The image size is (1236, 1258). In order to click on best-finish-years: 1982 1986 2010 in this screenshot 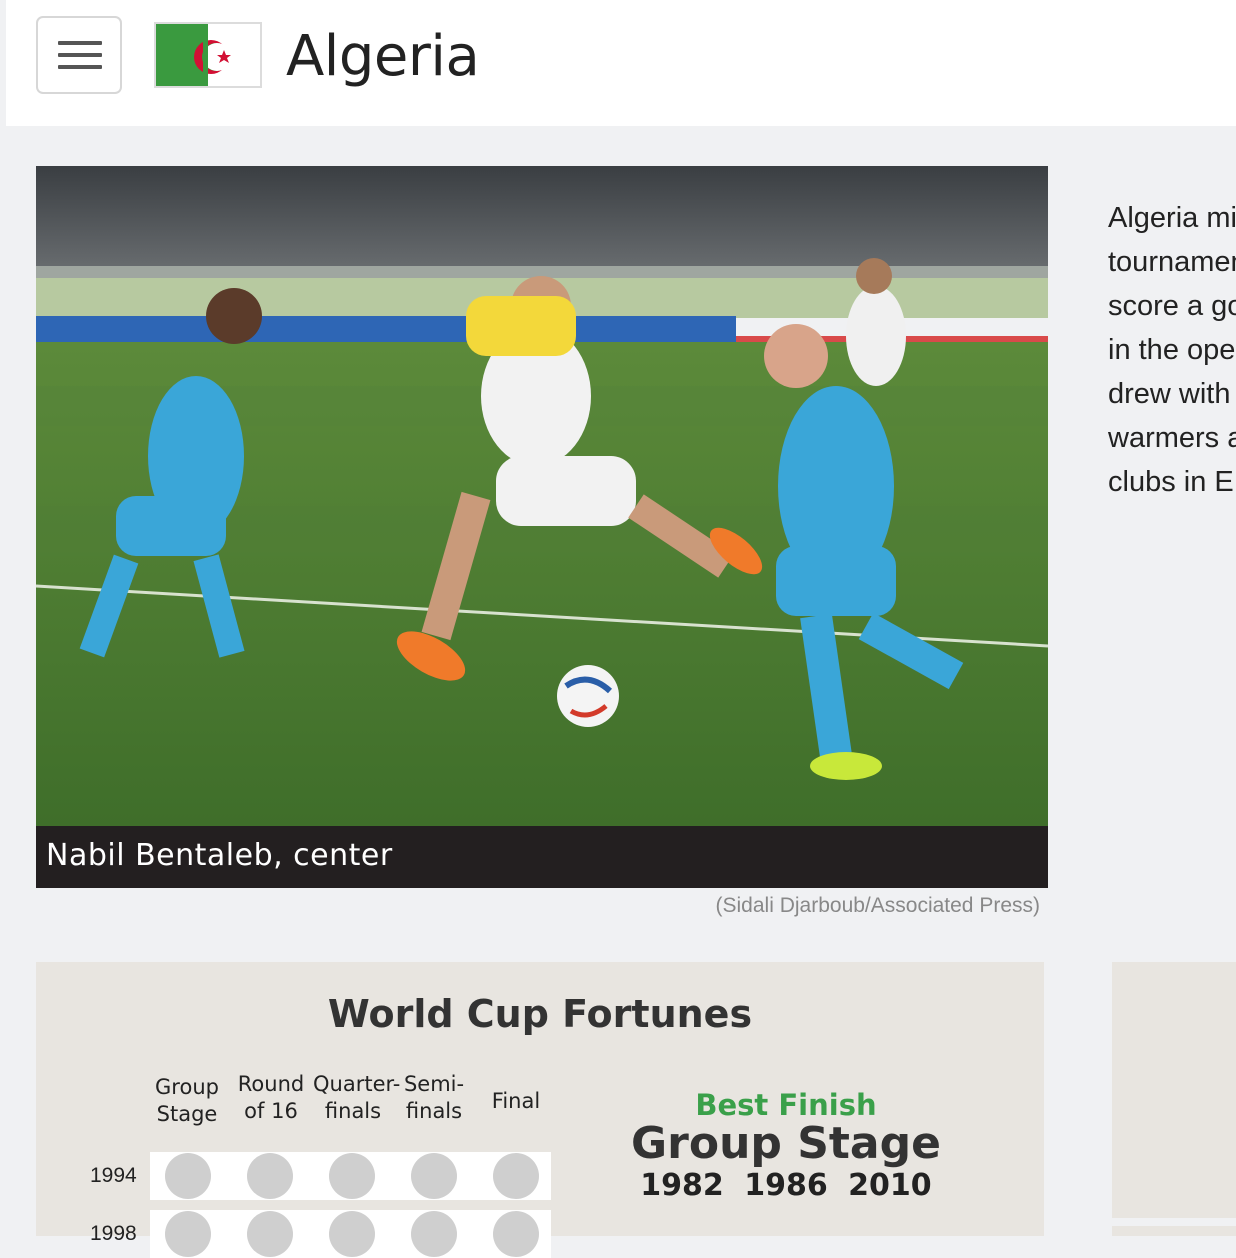, I will do `click(786, 1185)`.